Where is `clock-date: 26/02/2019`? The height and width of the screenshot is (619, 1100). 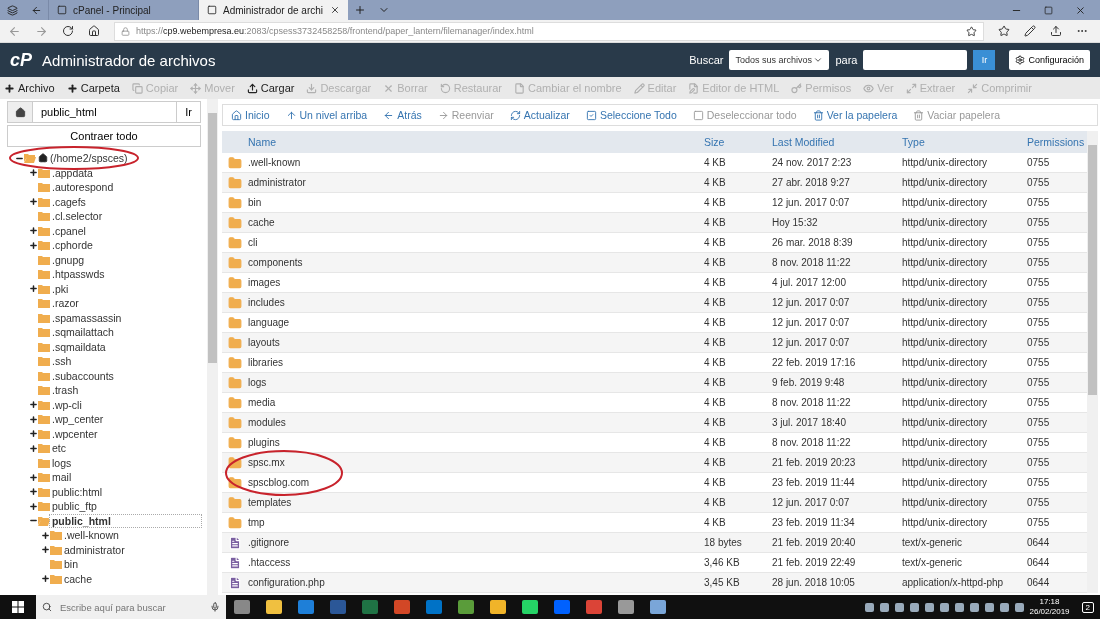
clock-date: 26/02/2019 is located at coordinates (1049, 612).